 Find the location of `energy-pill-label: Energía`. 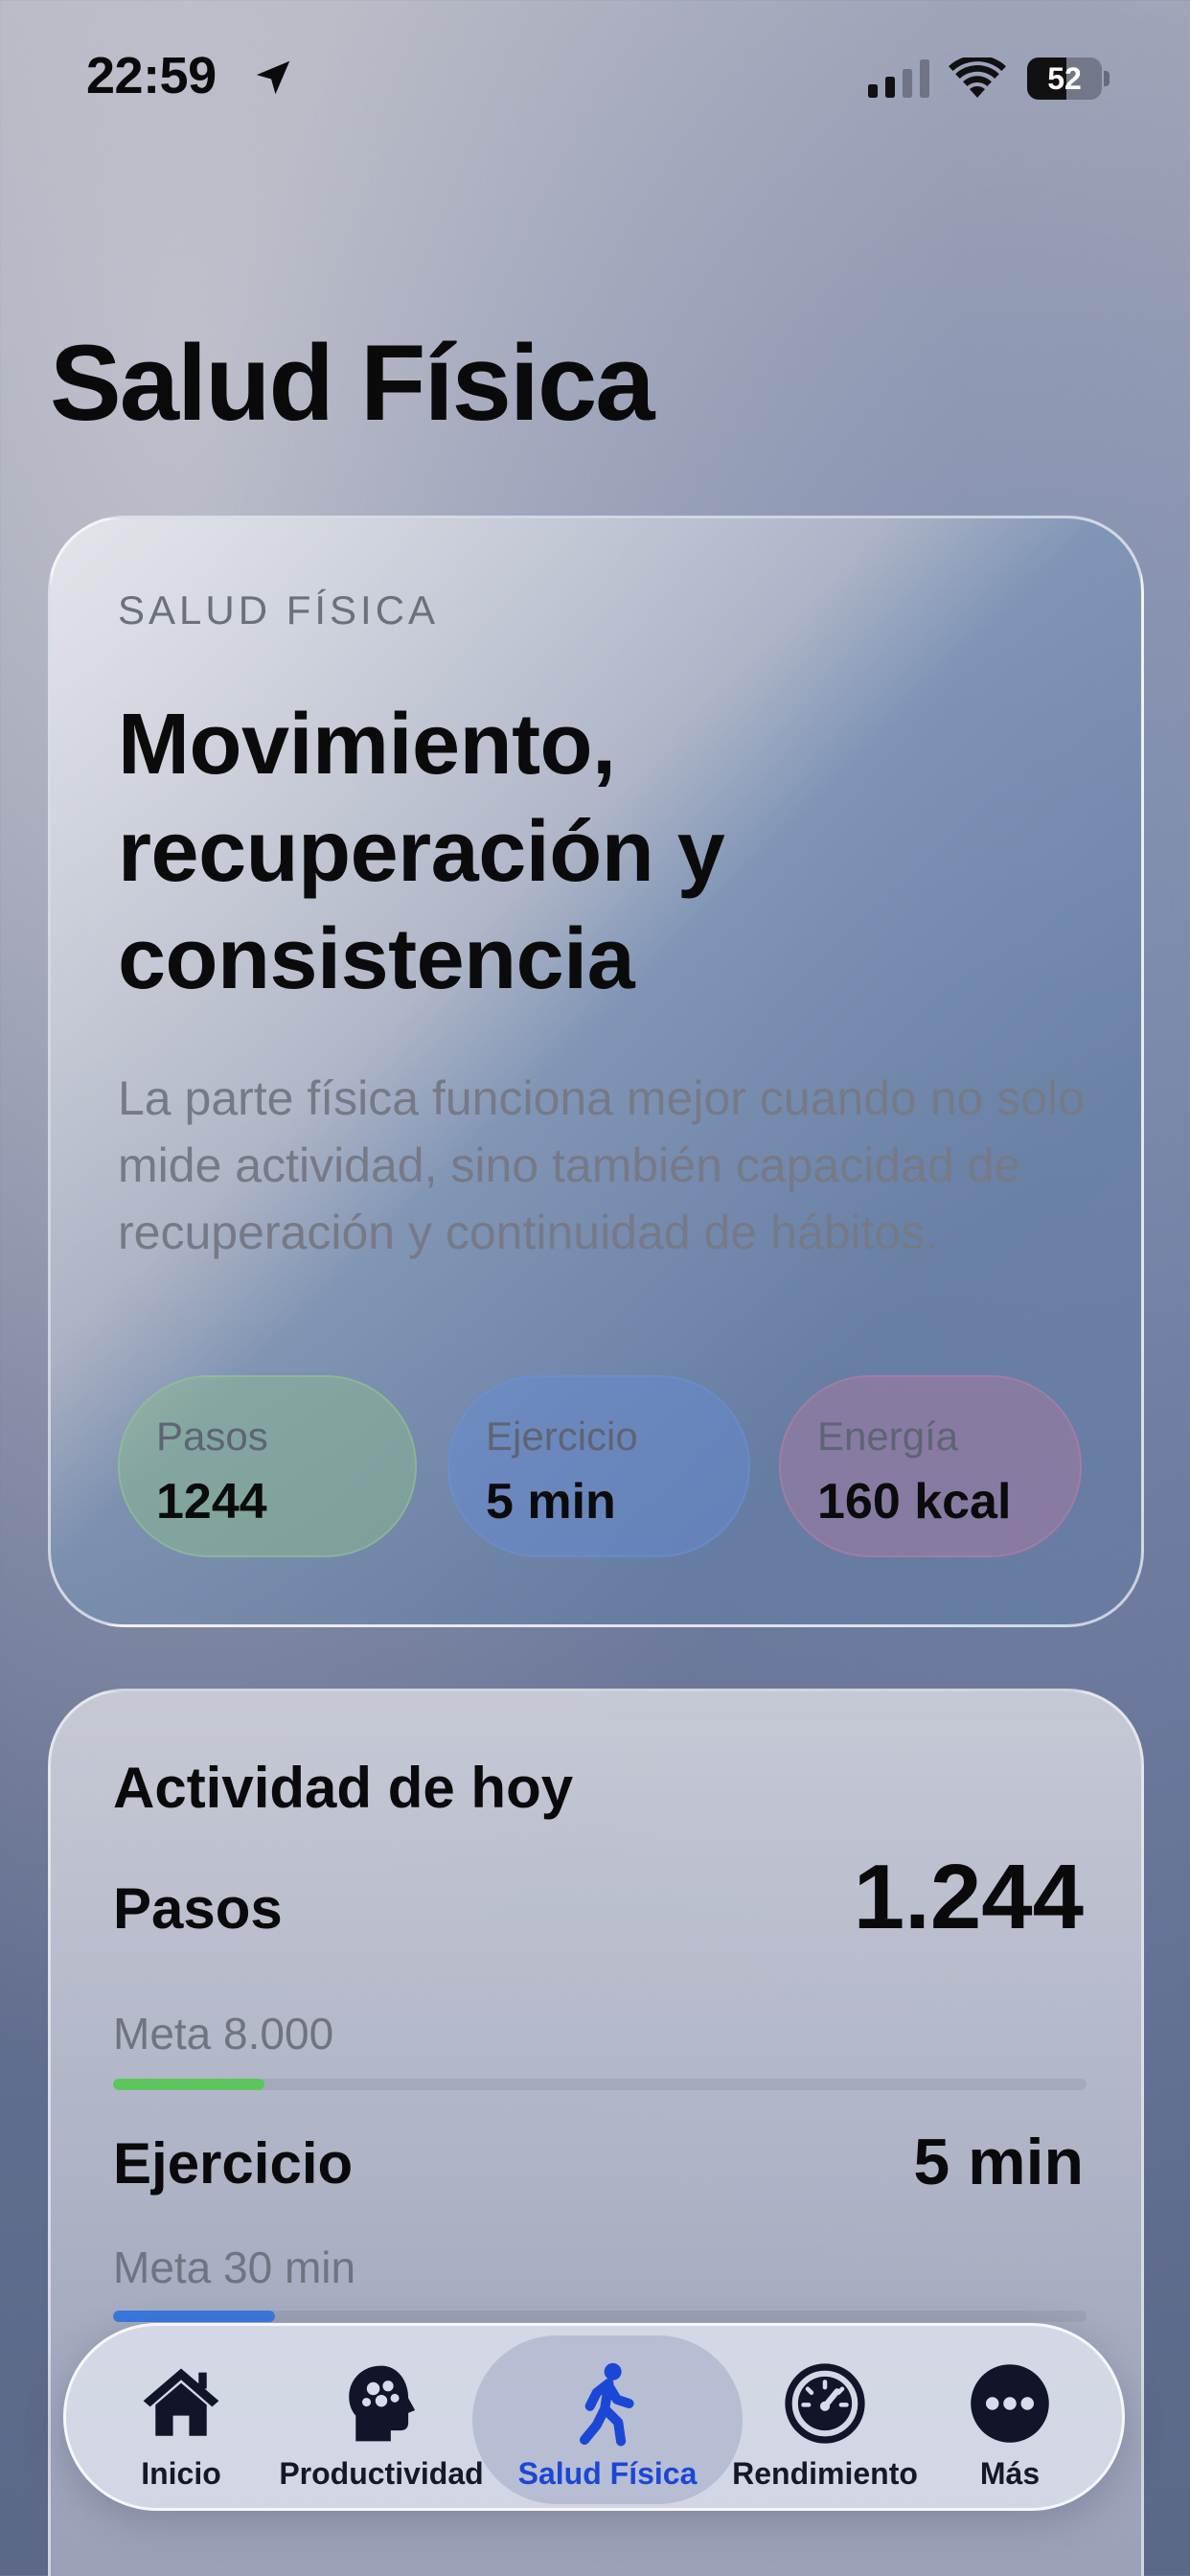

energy-pill-label: Energía is located at coordinates (888, 1436).